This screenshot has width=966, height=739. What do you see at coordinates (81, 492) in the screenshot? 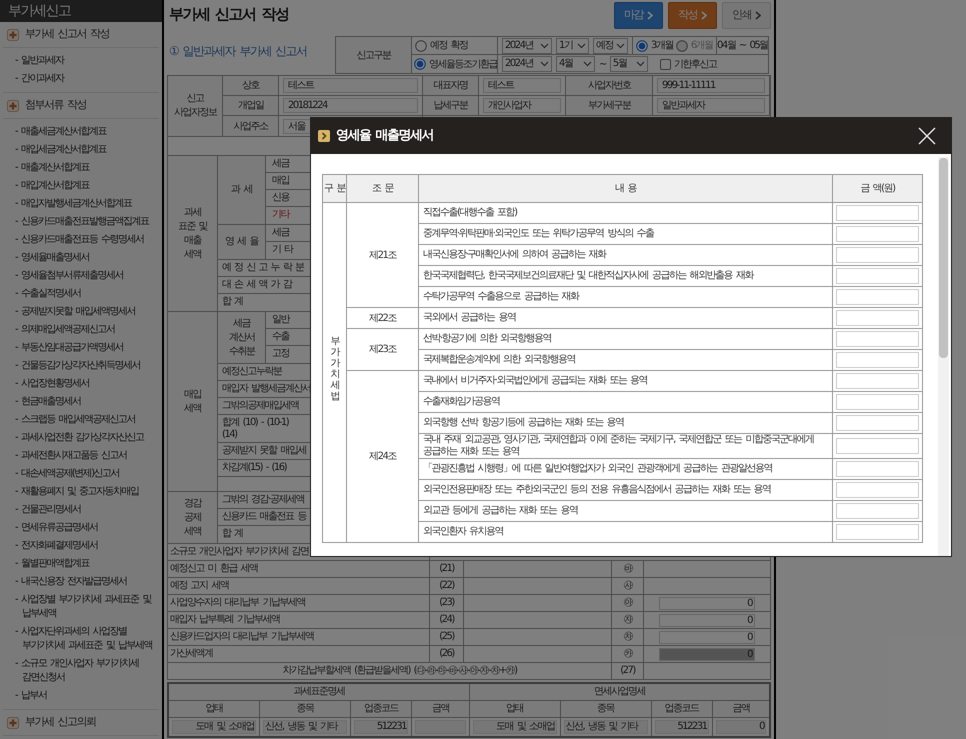
I see `sidebar-link: - 재활용폐지 및 중고자동차매입` at bounding box center [81, 492].